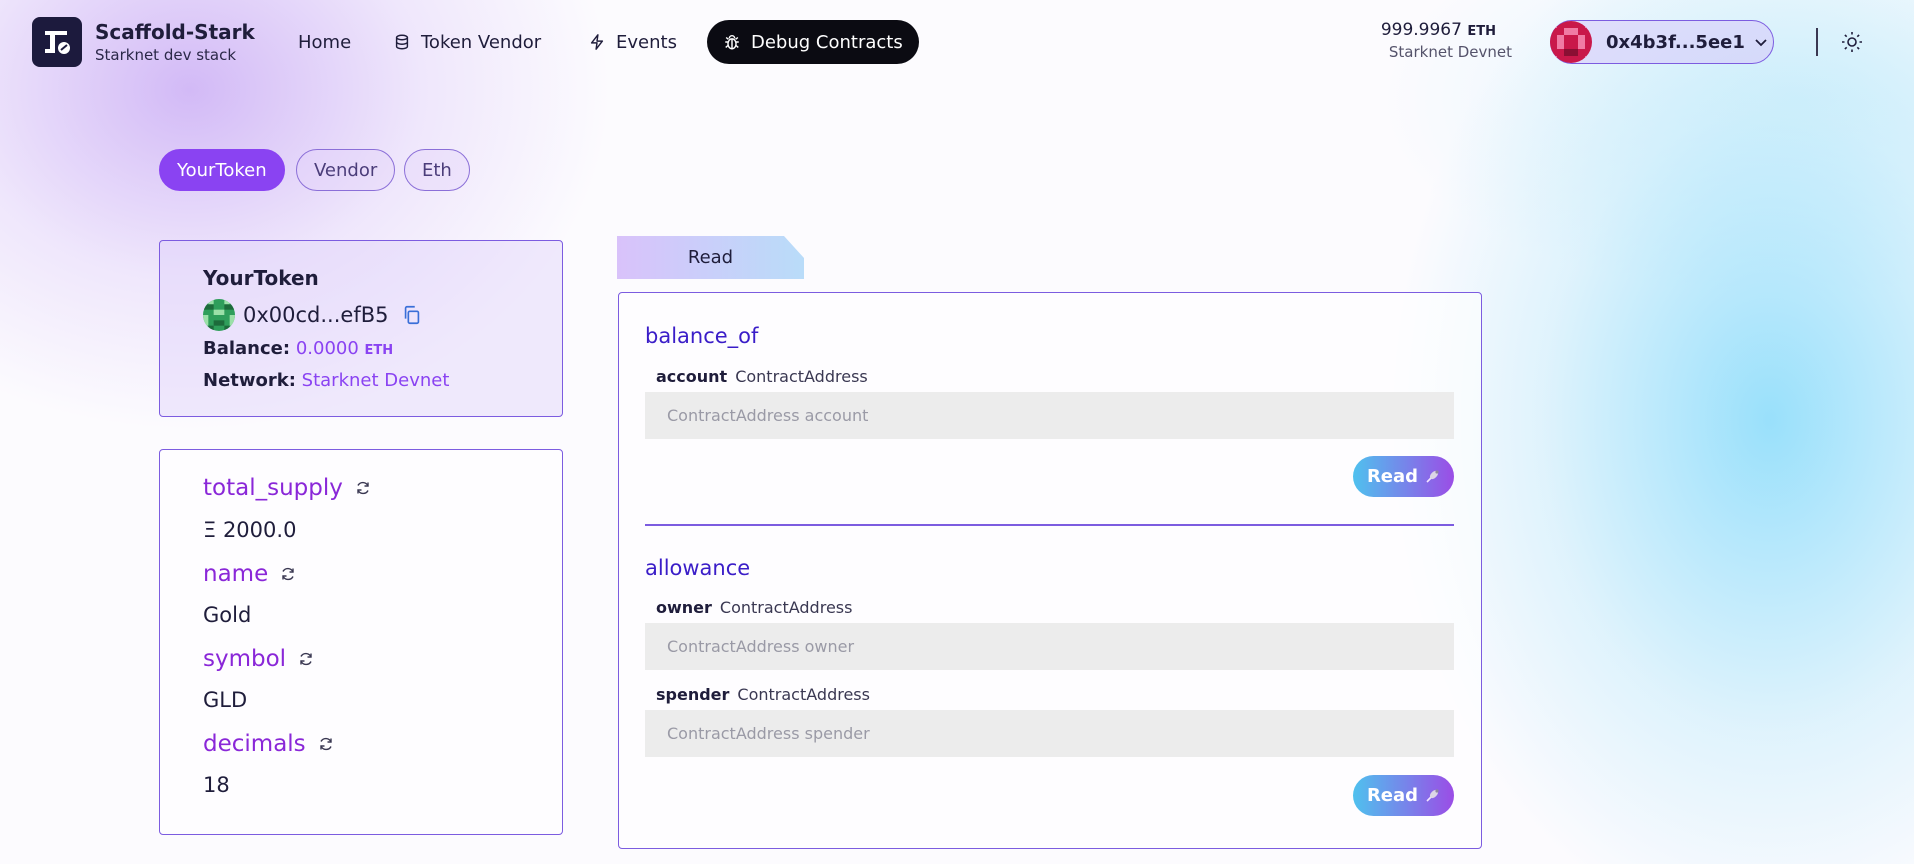 The width and height of the screenshot is (1914, 864). What do you see at coordinates (1817, 42) in the screenshot?
I see `header-divider` at bounding box center [1817, 42].